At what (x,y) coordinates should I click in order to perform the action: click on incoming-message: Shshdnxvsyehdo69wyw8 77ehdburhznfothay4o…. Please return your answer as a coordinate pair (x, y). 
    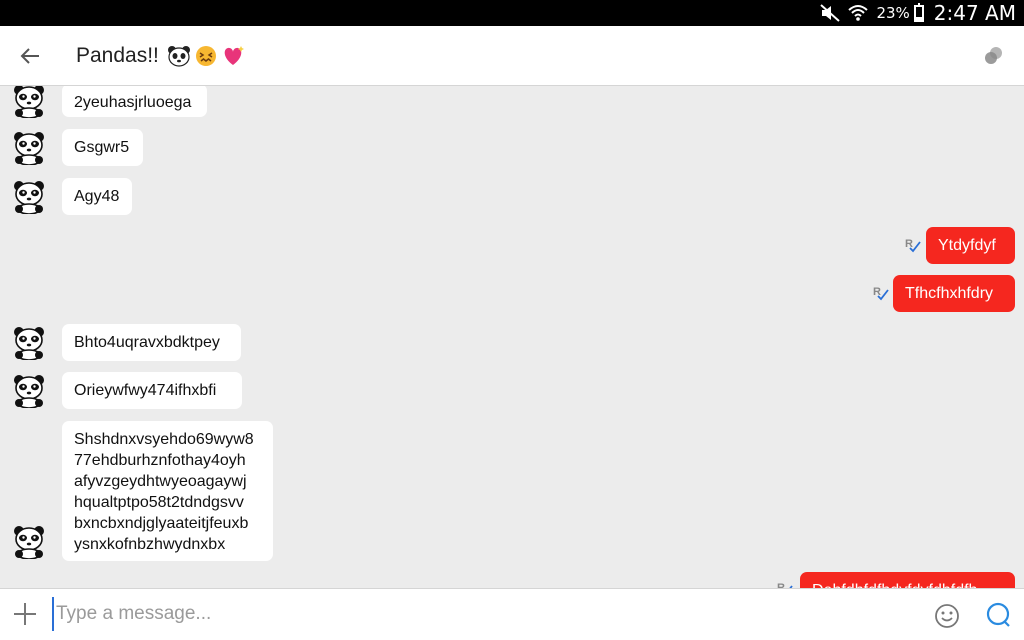
    Looking at the image, I should click on (167, 491).